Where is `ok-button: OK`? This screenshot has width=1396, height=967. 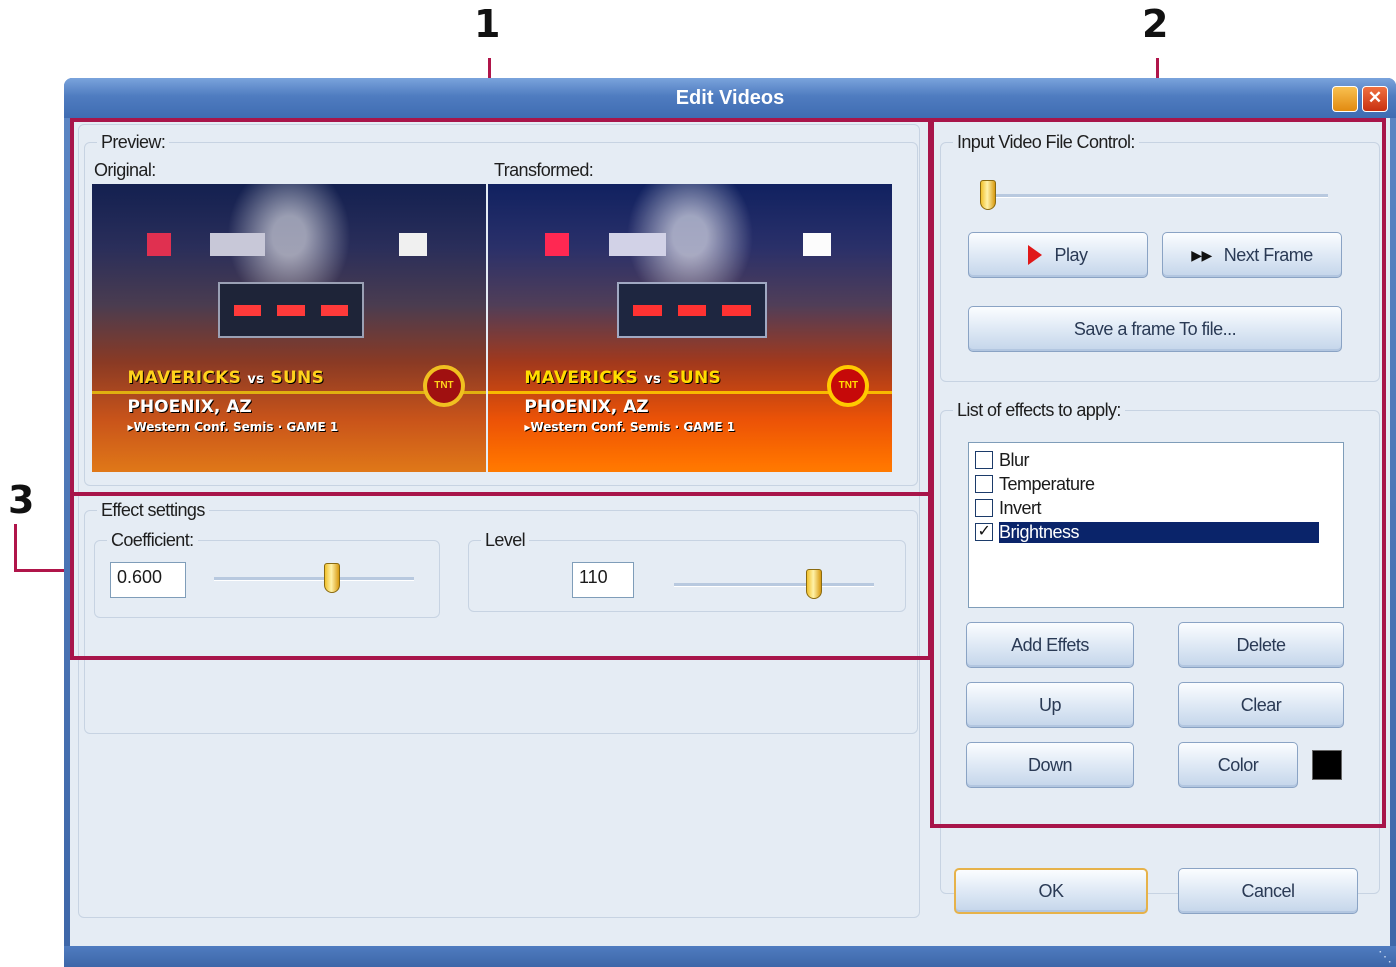
ok-button: OK is located at coordinates (1051, 891).